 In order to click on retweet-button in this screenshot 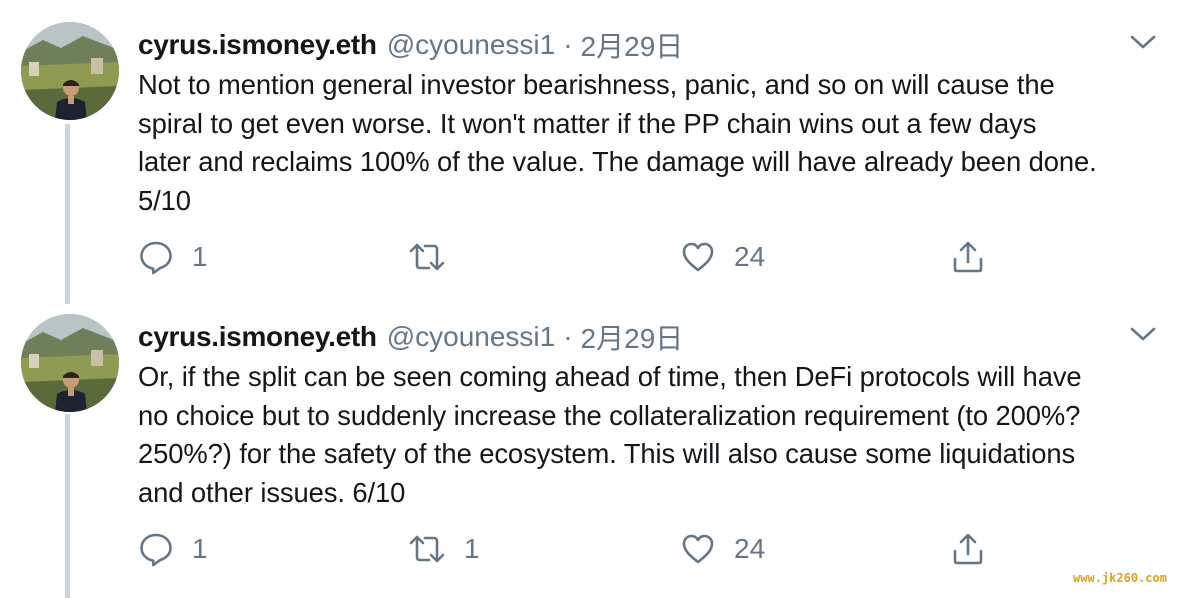, I will do `click(436, 257)`.